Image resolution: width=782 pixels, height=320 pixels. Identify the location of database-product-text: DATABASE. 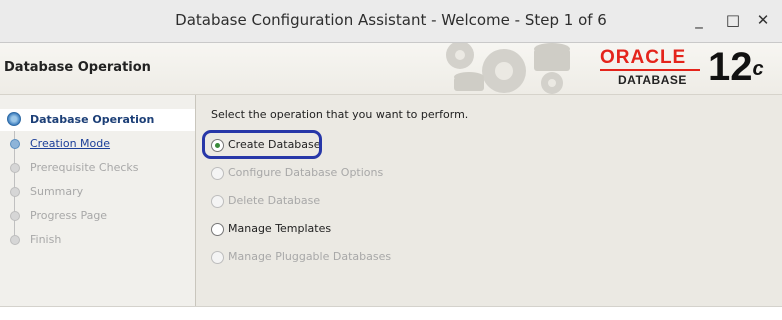
(652, 80).